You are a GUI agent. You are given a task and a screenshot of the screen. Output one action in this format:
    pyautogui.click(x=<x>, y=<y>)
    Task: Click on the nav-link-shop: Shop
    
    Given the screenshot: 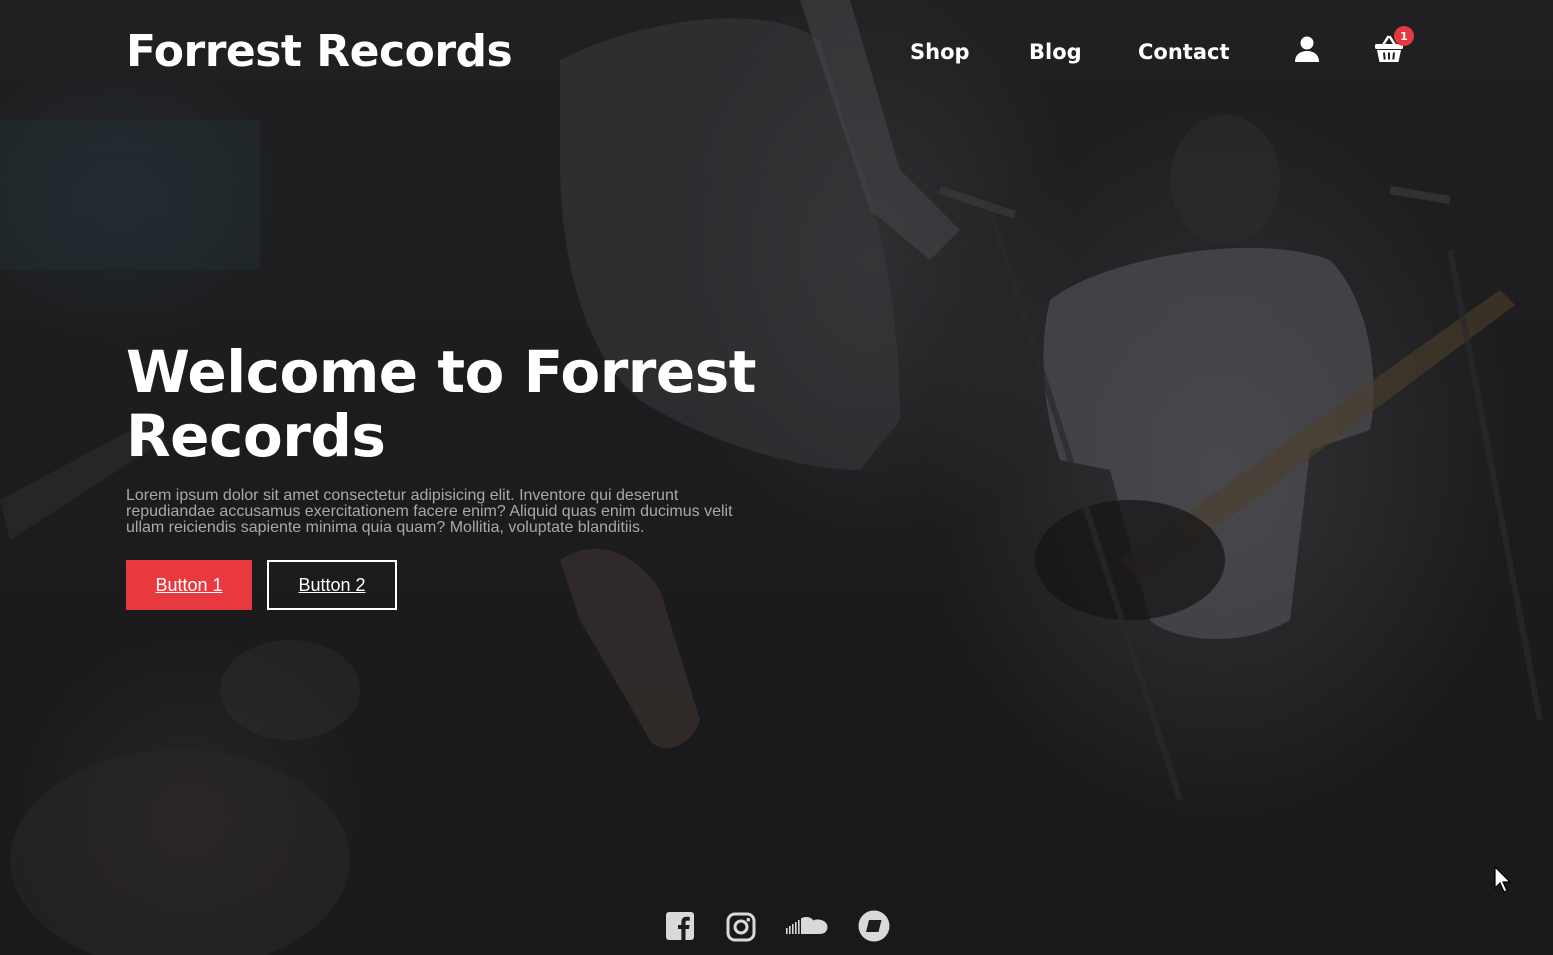 What is the action you would take?
    pyautogui.click(x=940, y=52)
    